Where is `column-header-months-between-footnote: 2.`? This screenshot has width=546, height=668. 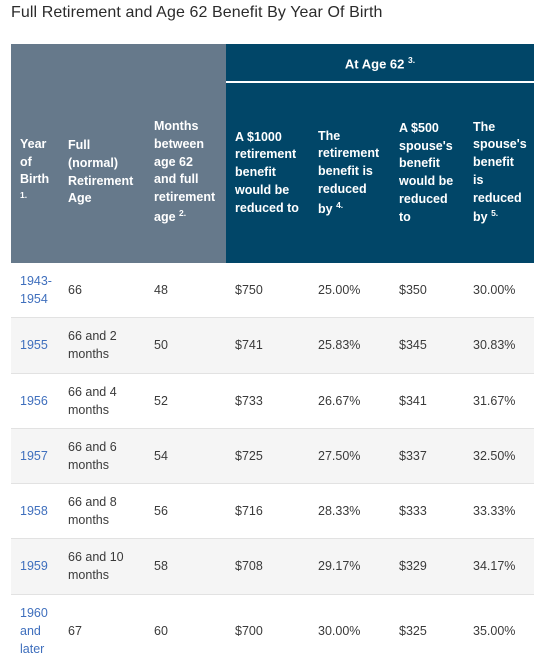
column-header-months-between-footnote: 2. is located at coordinates (183, 212).